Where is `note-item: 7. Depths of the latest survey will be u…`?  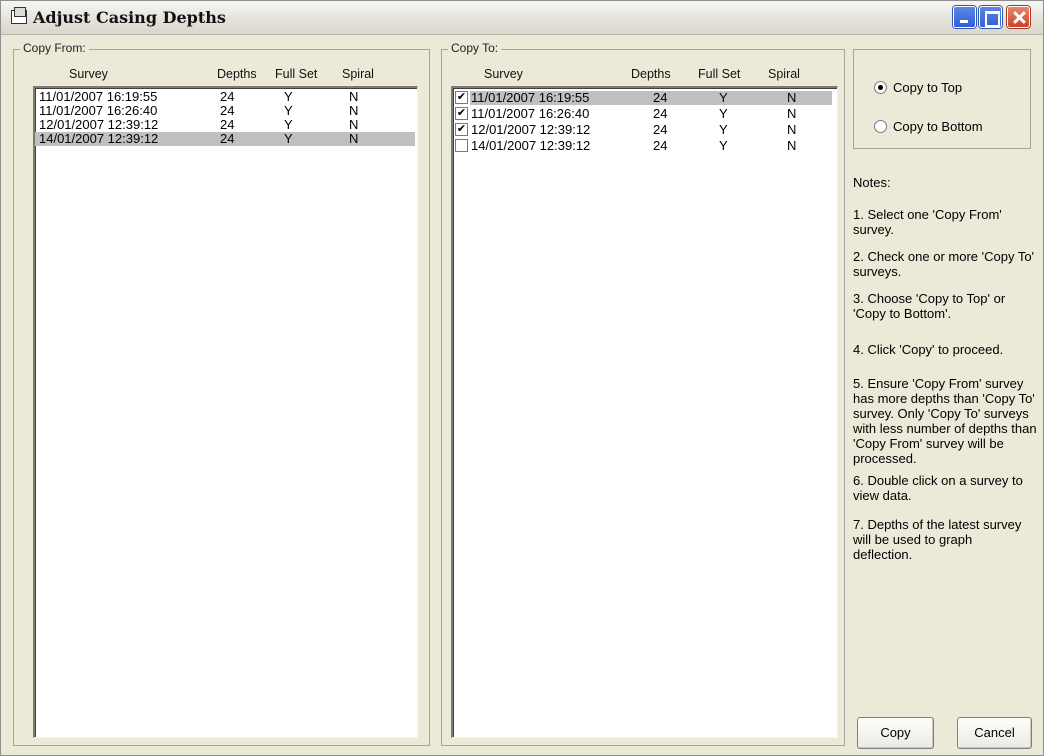
note-item: 7. Depths of the latest survey will be u… is located at coordinates (937, 539).